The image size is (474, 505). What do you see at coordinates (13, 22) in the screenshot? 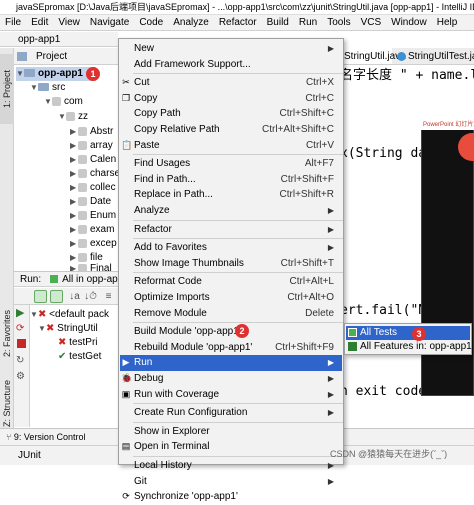
I see `menu-file: File` at bounding box center [13, 22].